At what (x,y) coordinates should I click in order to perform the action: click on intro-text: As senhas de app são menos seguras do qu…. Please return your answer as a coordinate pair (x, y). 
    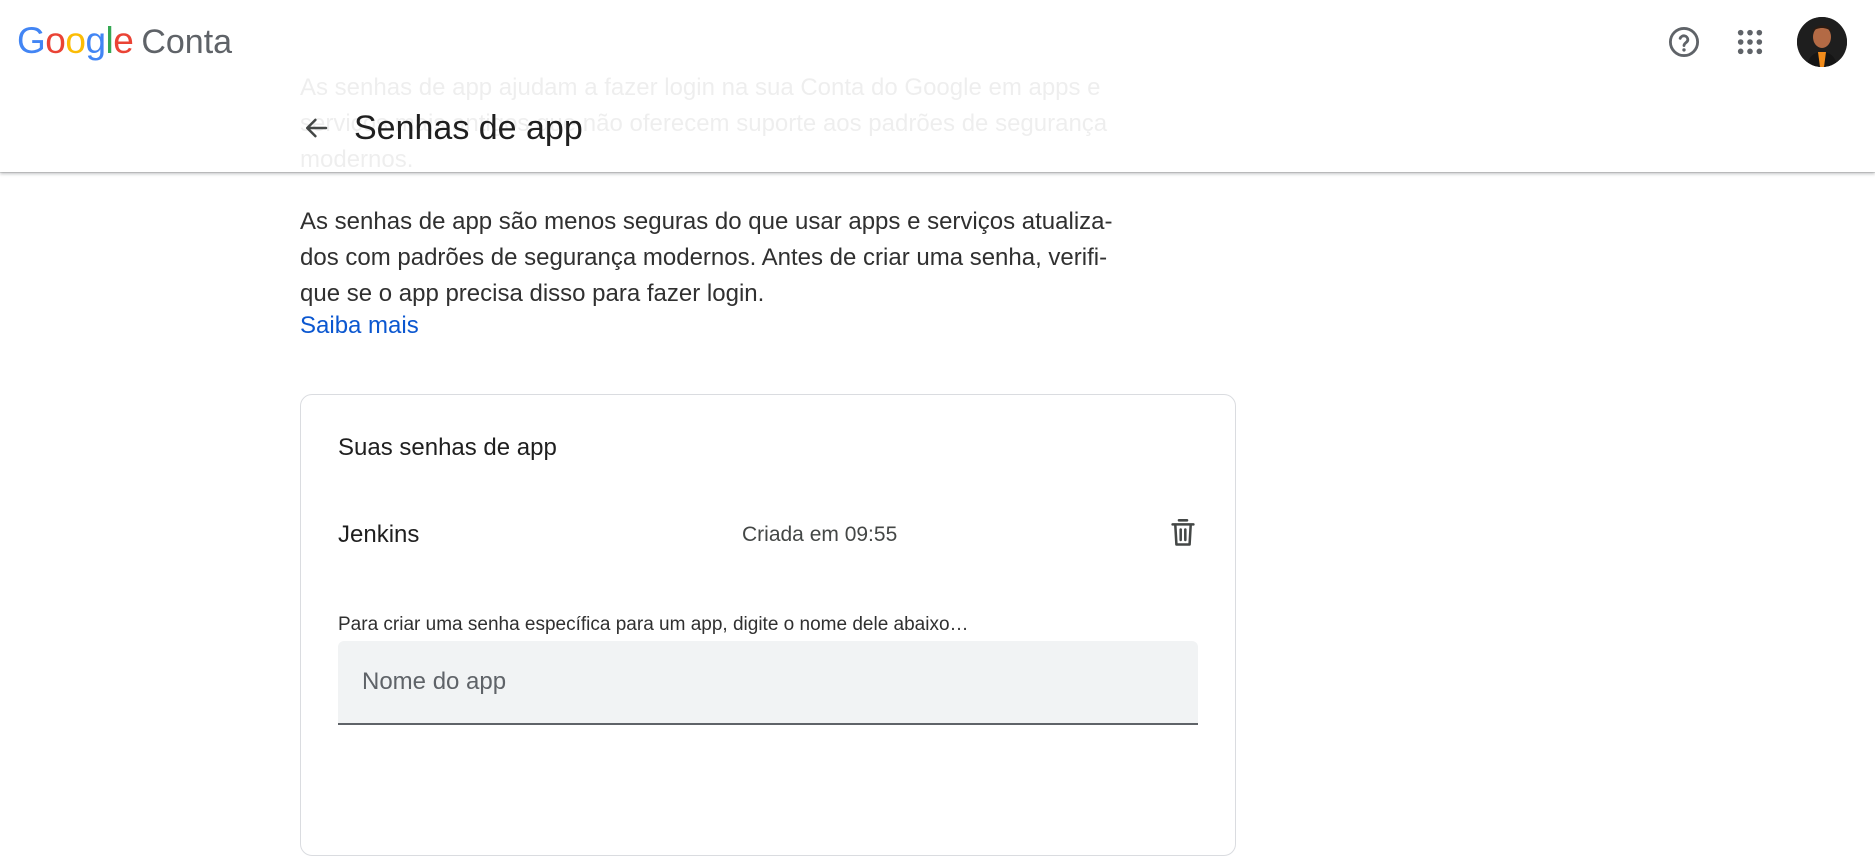
    Looking at the image, I should click on (706, 257).